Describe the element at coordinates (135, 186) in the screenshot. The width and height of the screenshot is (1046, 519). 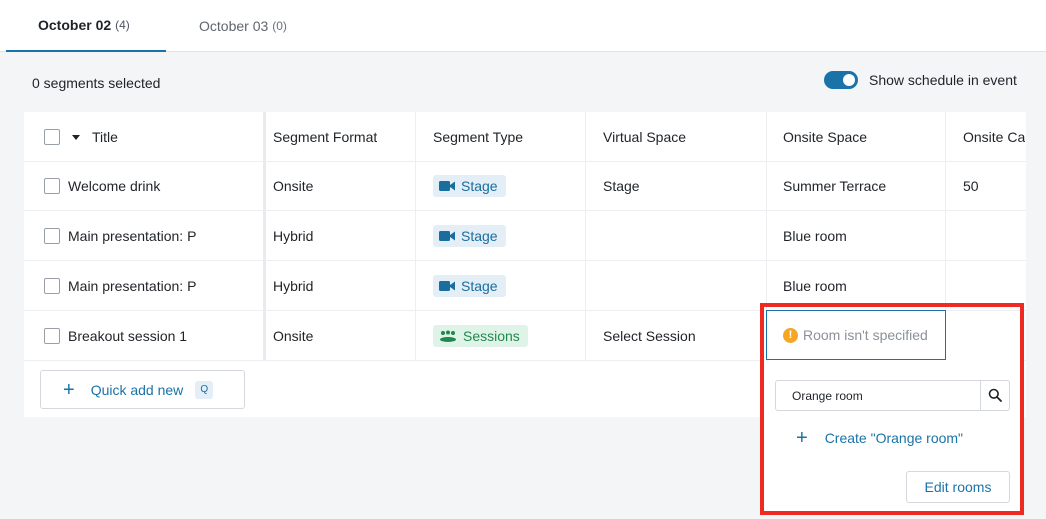
I see `row-title: Welcome drink` at that location.